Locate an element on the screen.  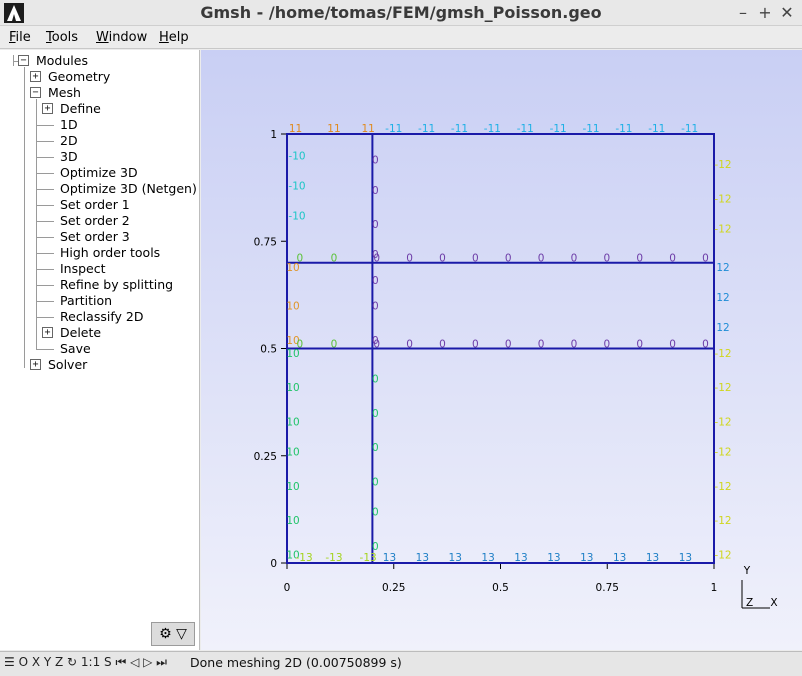
right-label: 12 is located at coordinates (722, 268).